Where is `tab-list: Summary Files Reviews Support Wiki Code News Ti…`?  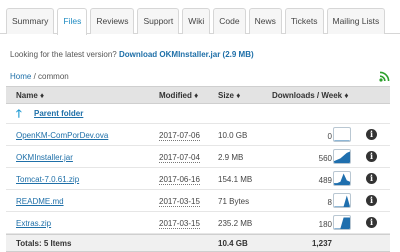
tab-list: Summary Files Reviews Support Wiki Code News Ti… is located at coordinates (196, 21).